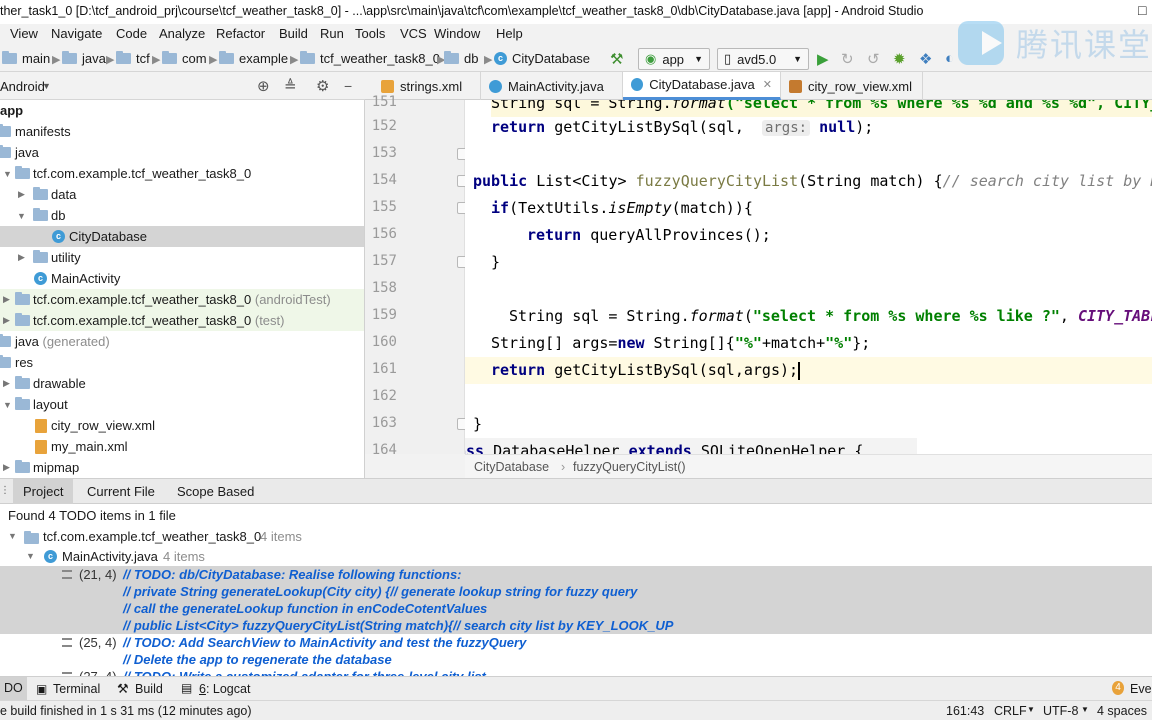  I want to click on menu-window: Window, so click(457, 33).